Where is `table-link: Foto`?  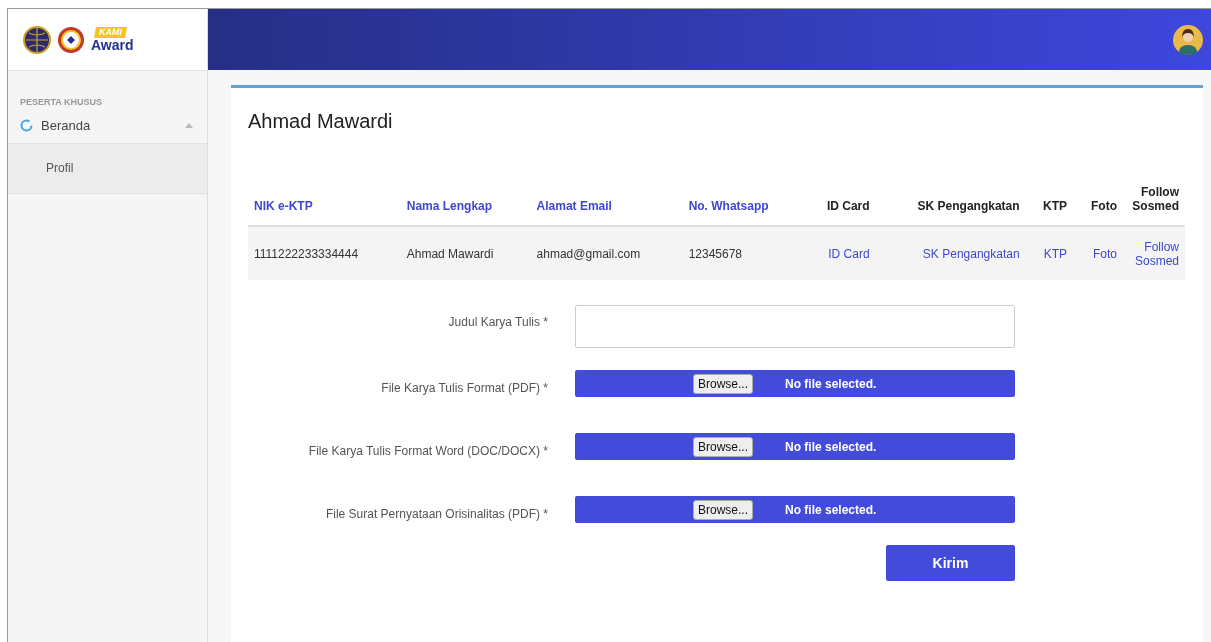
table-link: Foto is located at coordinates (1097, 253).